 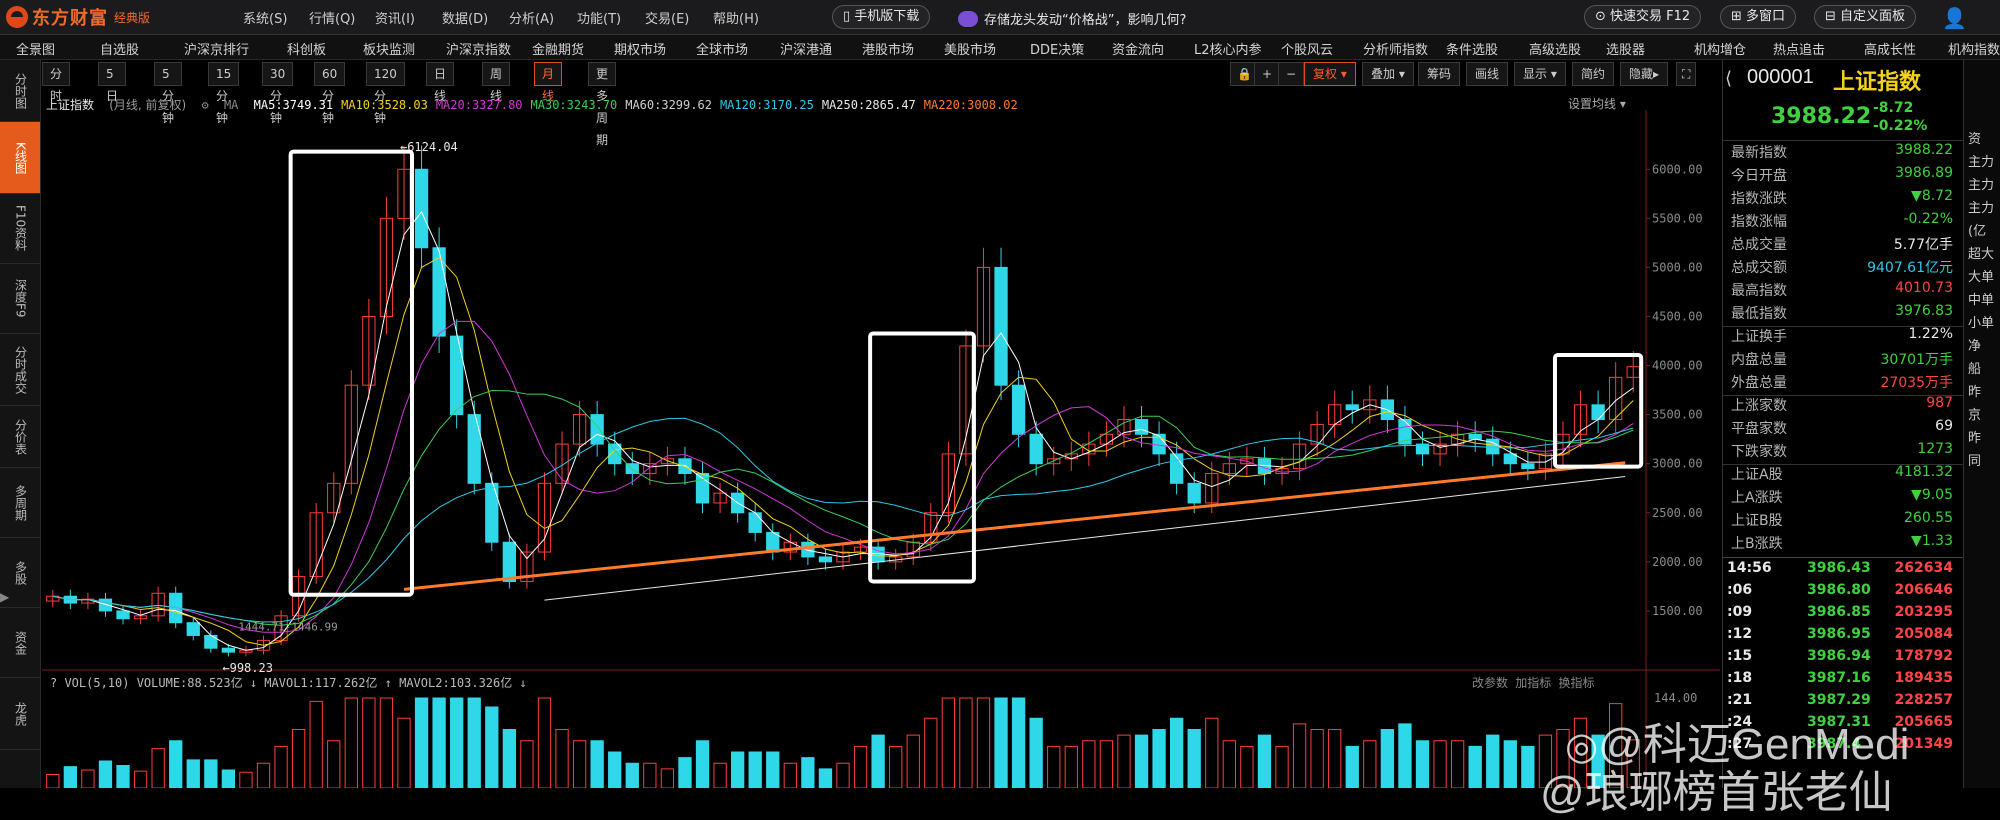 What do you see at coordinates (20, 503) in the screenshot?
I see `left-tab-6: 多周期` at bounding box center [20, 503].